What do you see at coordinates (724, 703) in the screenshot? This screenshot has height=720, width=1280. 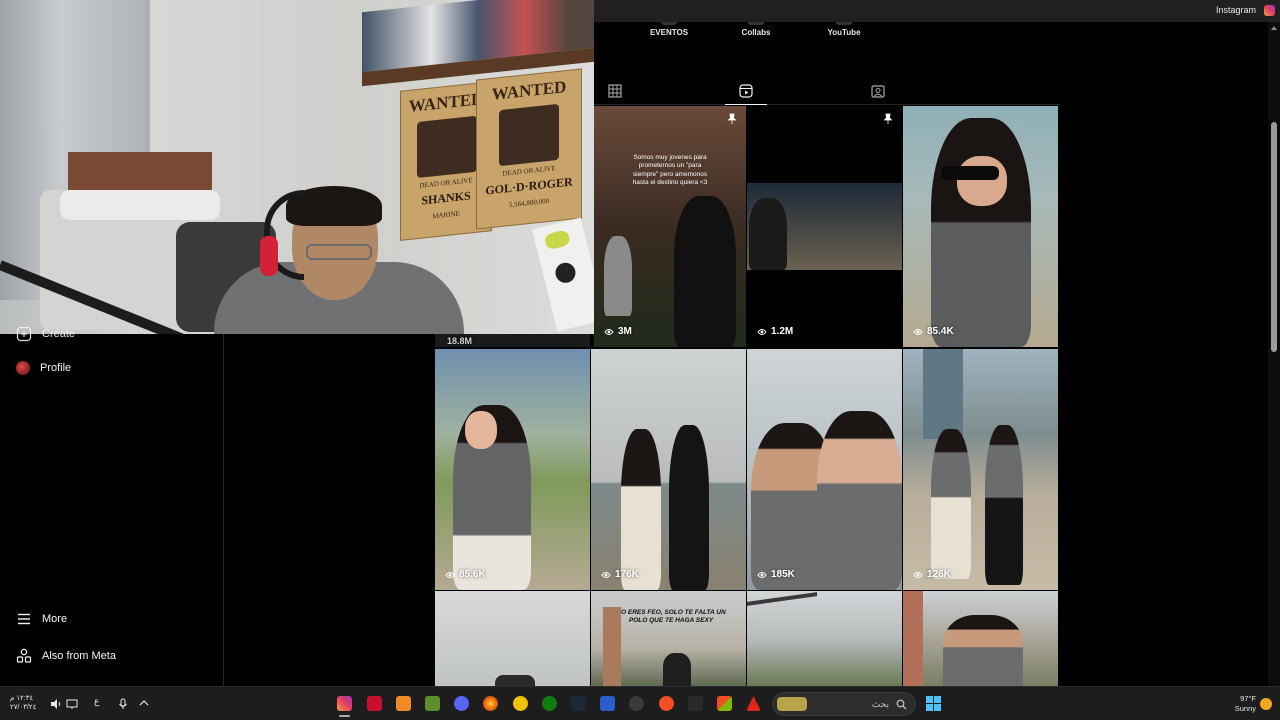 I see `microsoft-store-icon` at bounding box center [724, 703].